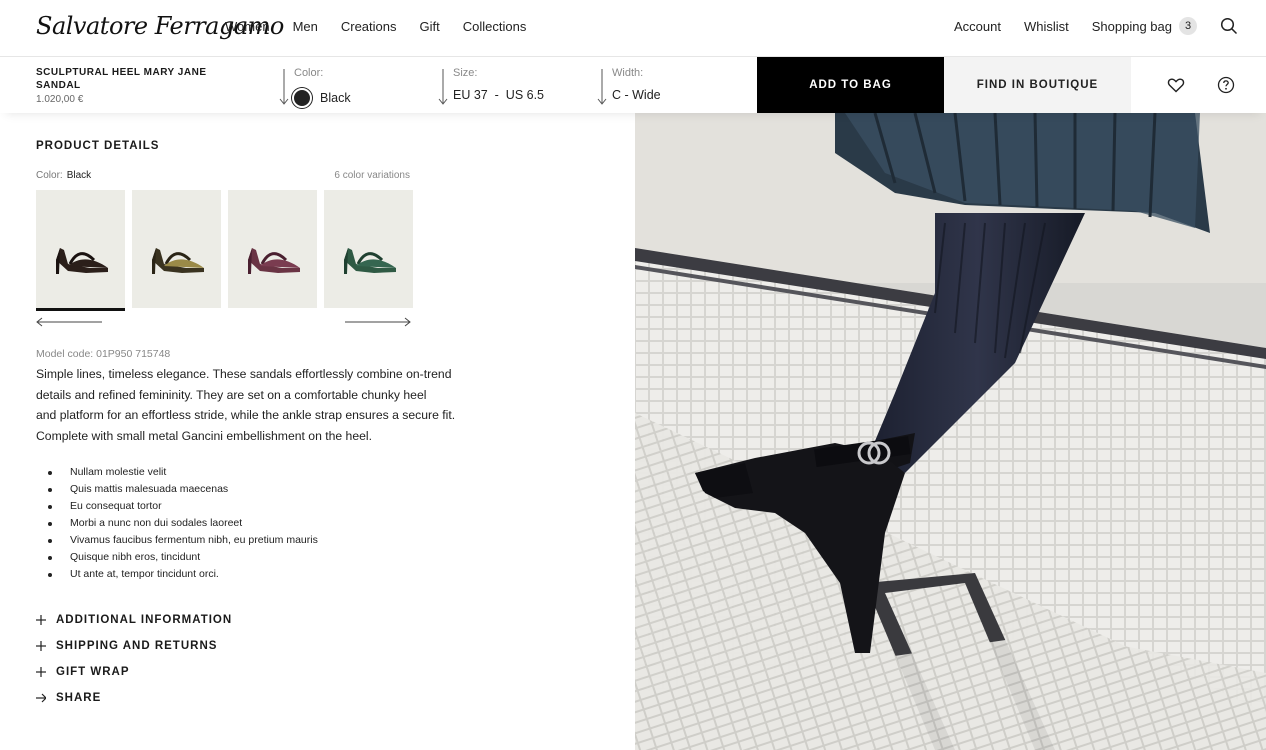 The height and width of the screenshot is (750, 1266). What do you see at coordinates (1226, 85) in the screenshot?
I see `help-icon` at bounding box center [1226, 85].